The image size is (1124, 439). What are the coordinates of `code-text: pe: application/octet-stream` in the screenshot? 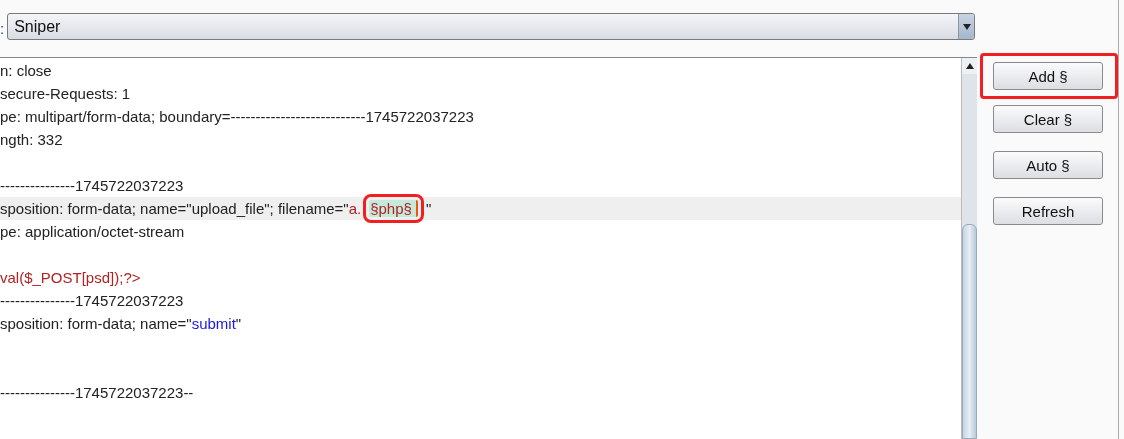 It's located at (92, 231).